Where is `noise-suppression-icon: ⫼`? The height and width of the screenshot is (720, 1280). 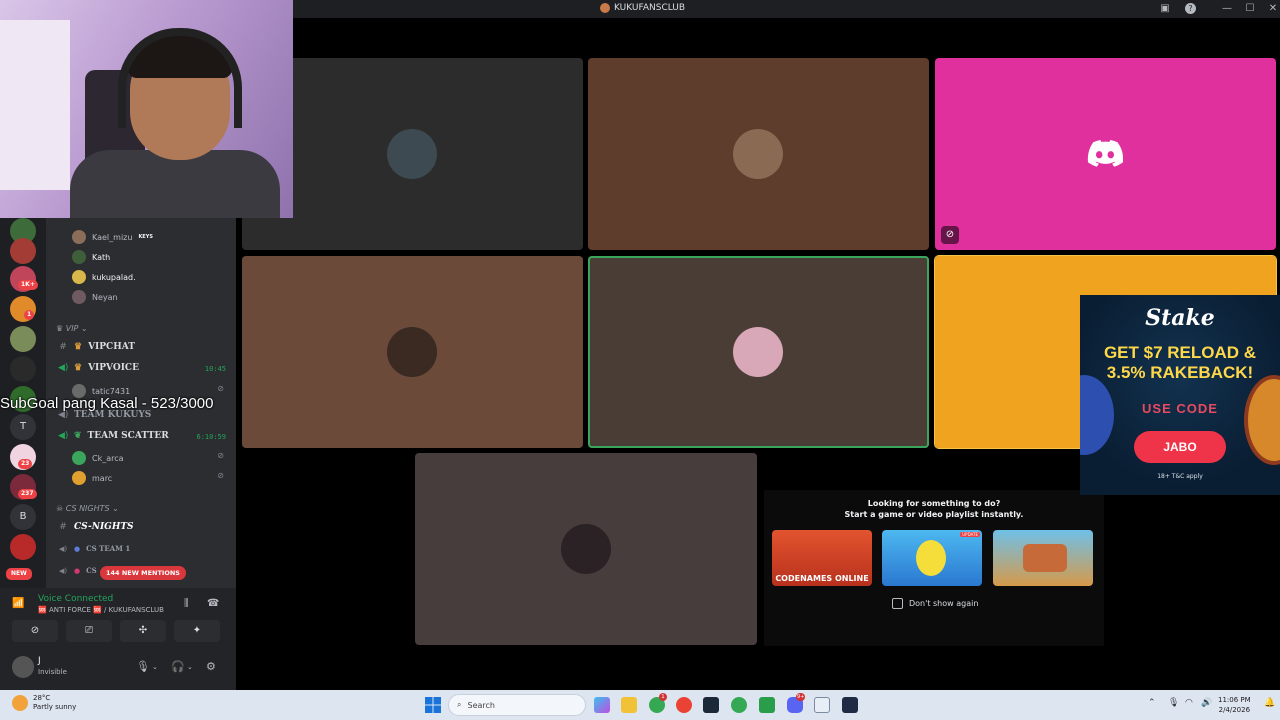
noise-suppression-icon: ⫼ is located at coordinates (186, 603).